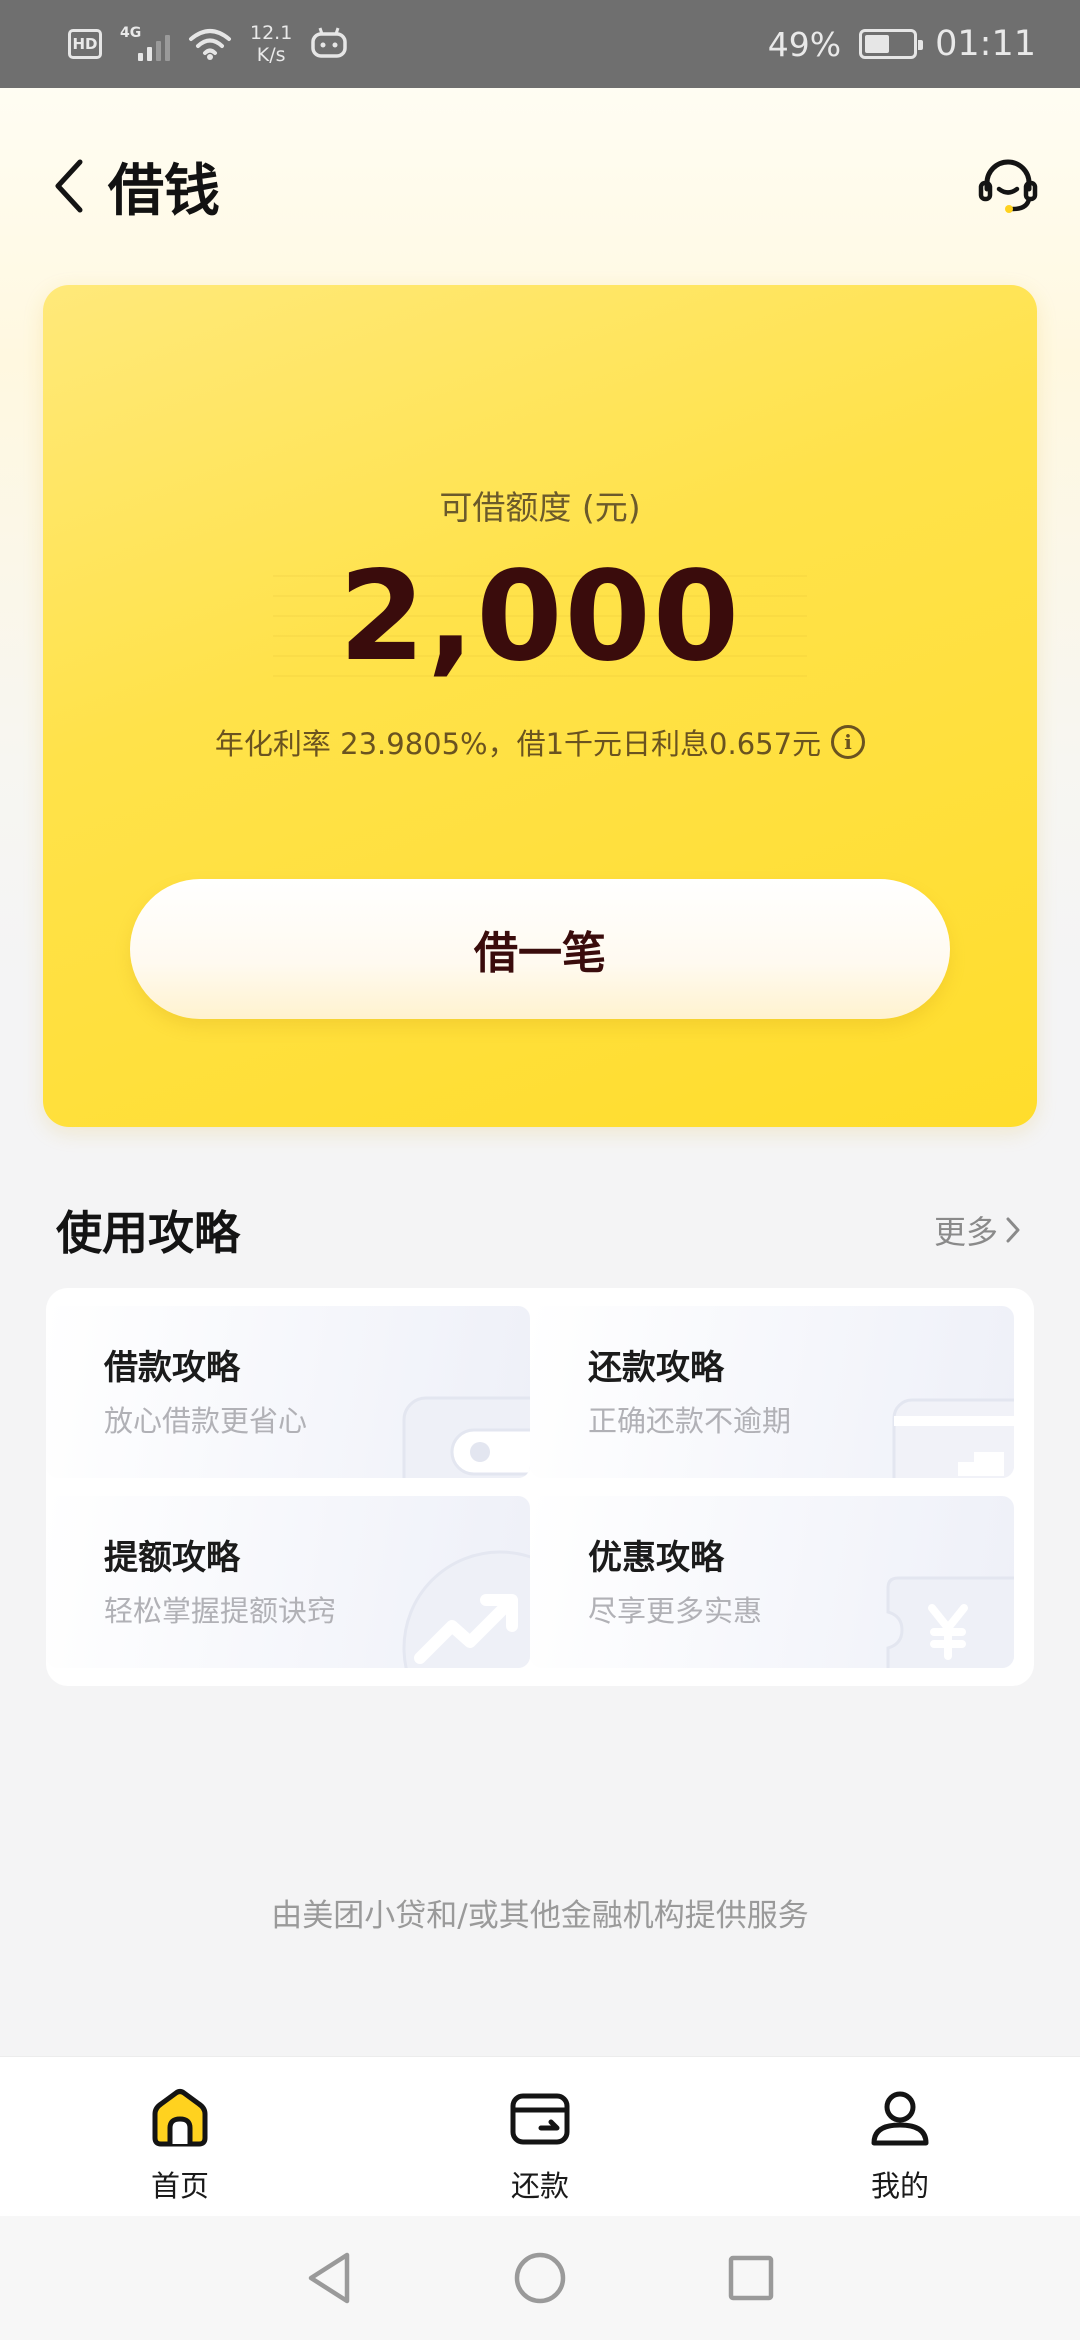 The image size is (1080, 2340). Describe the element at coordinates (69, 186) in the screenshot. I see `chevron-left-icon` at that location.